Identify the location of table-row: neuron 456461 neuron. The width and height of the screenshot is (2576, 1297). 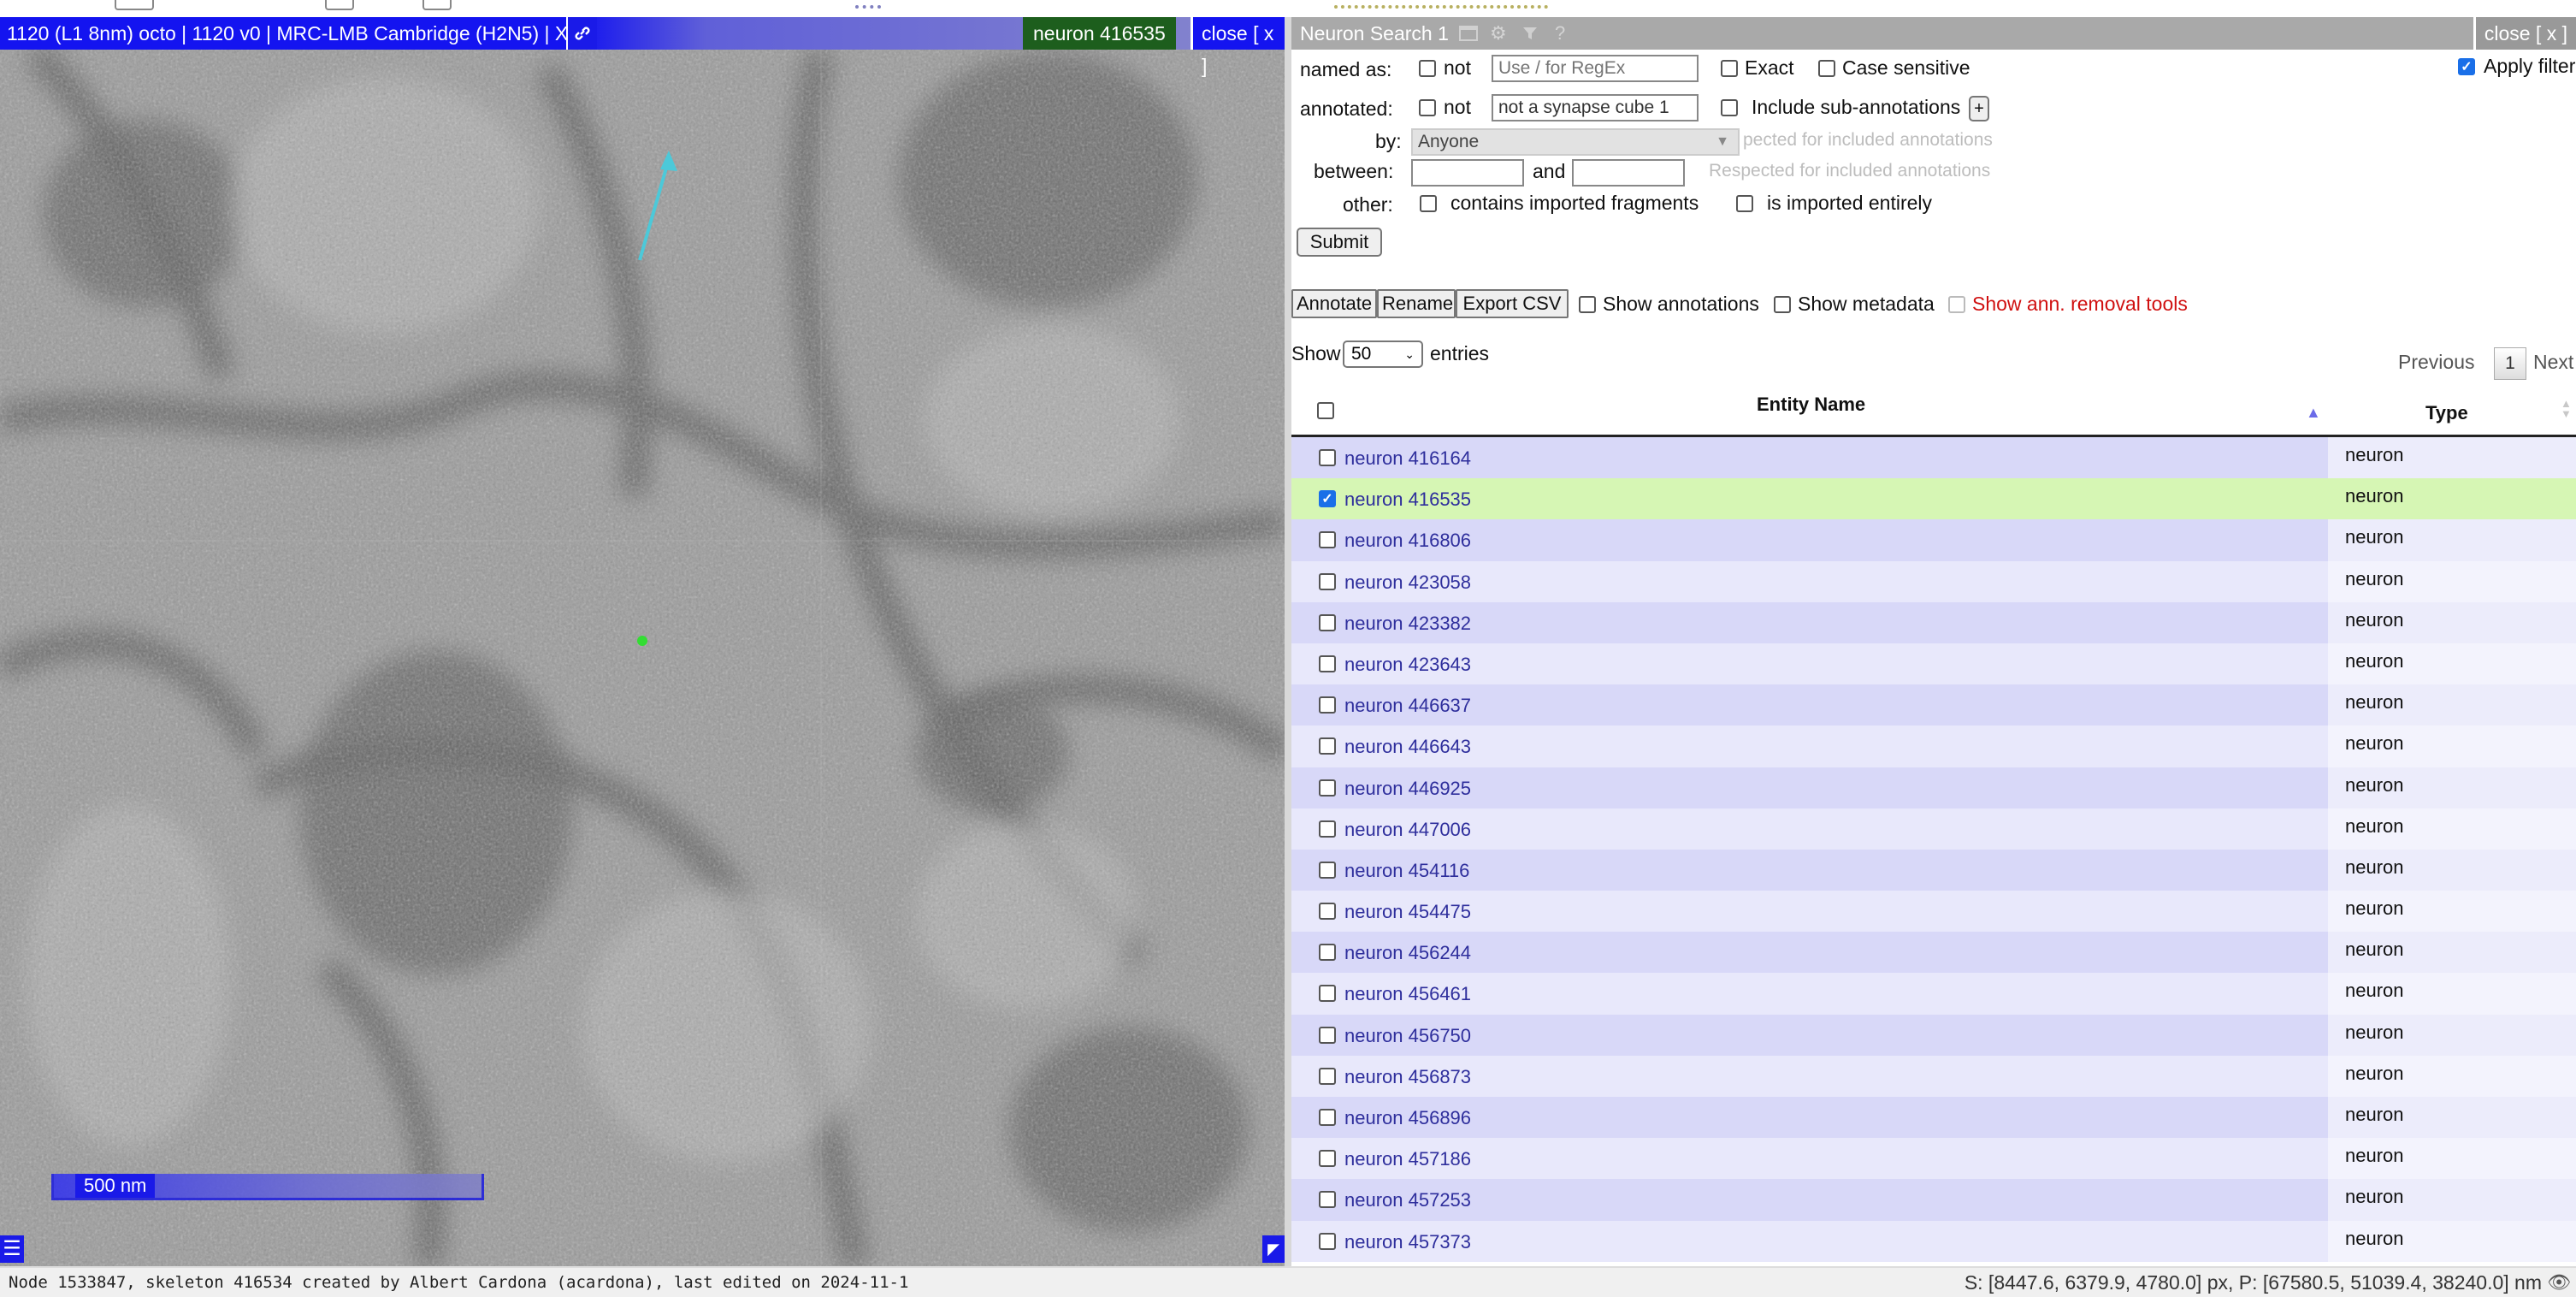
(1933, 994).